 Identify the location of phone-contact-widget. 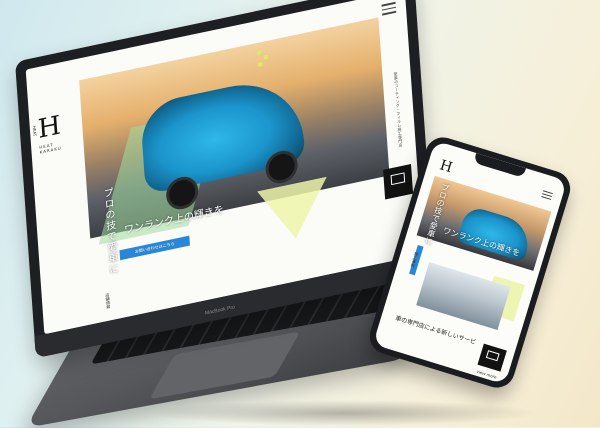
(492, 357).